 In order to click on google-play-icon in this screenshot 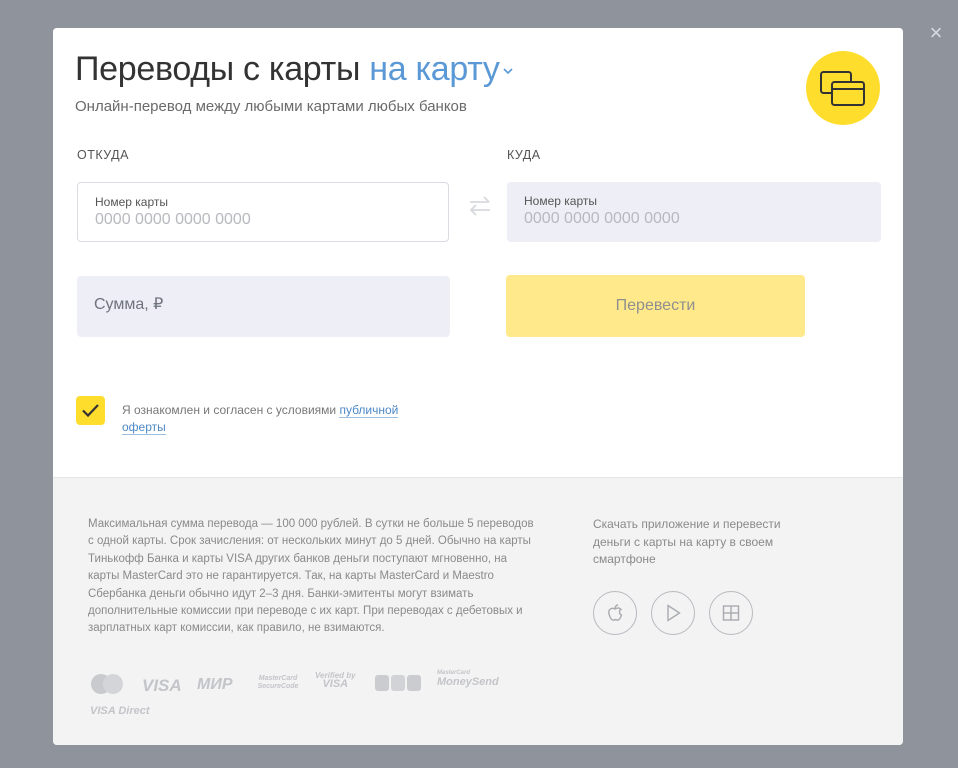, I will do `click(674, 613)`.